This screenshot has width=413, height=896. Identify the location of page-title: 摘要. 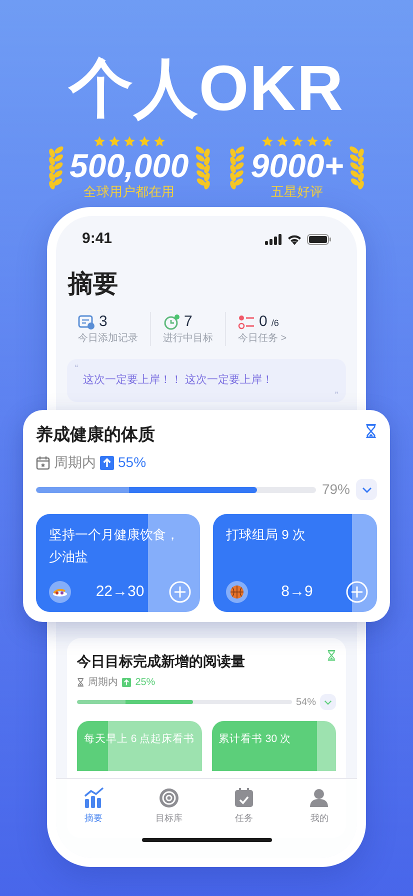
(92, 284).